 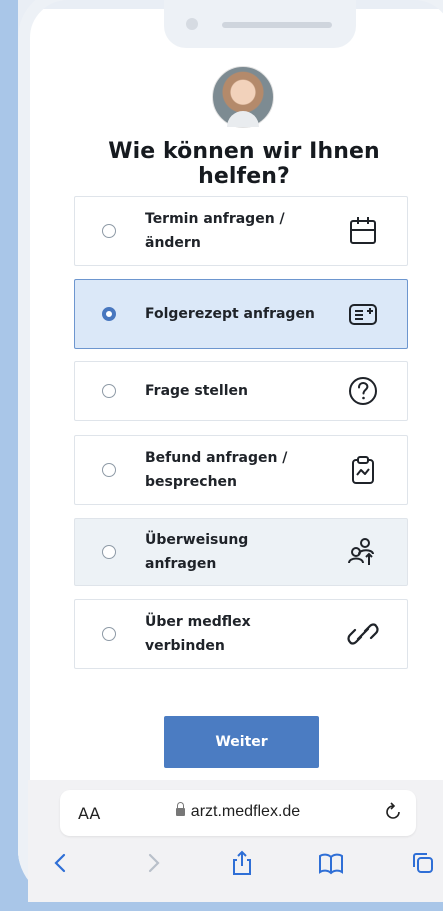 What do you see at coordinates (198, 634) in the screenshot?
I see `option-label: Über medflex verbinden` at bounding box center [198, 634].